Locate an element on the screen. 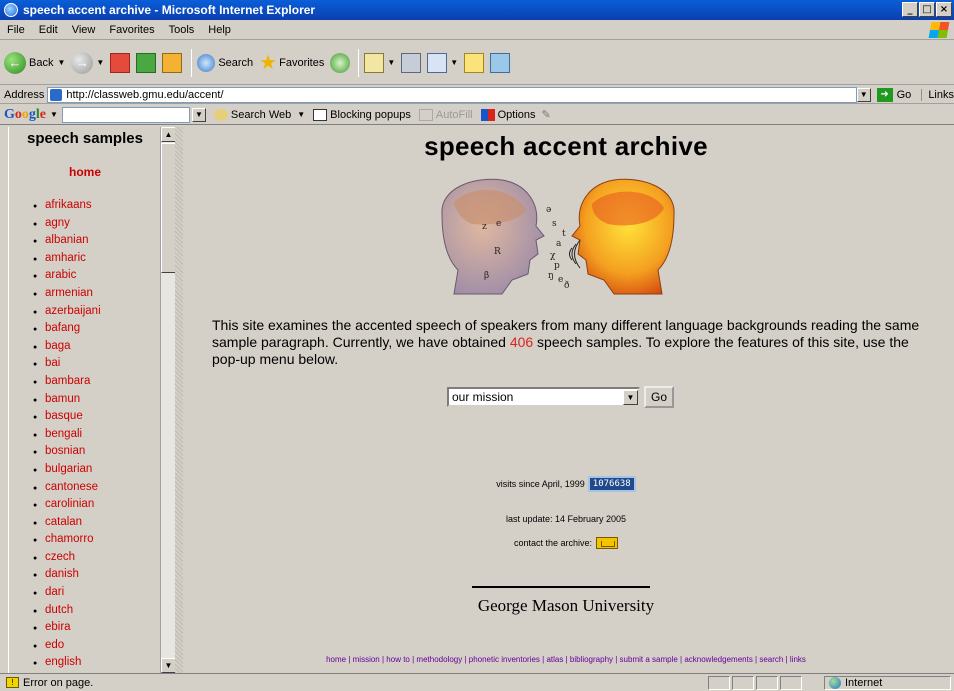 This screenshot has width=954, height=691. language-link: amharic is located at coordinates (97, 261).